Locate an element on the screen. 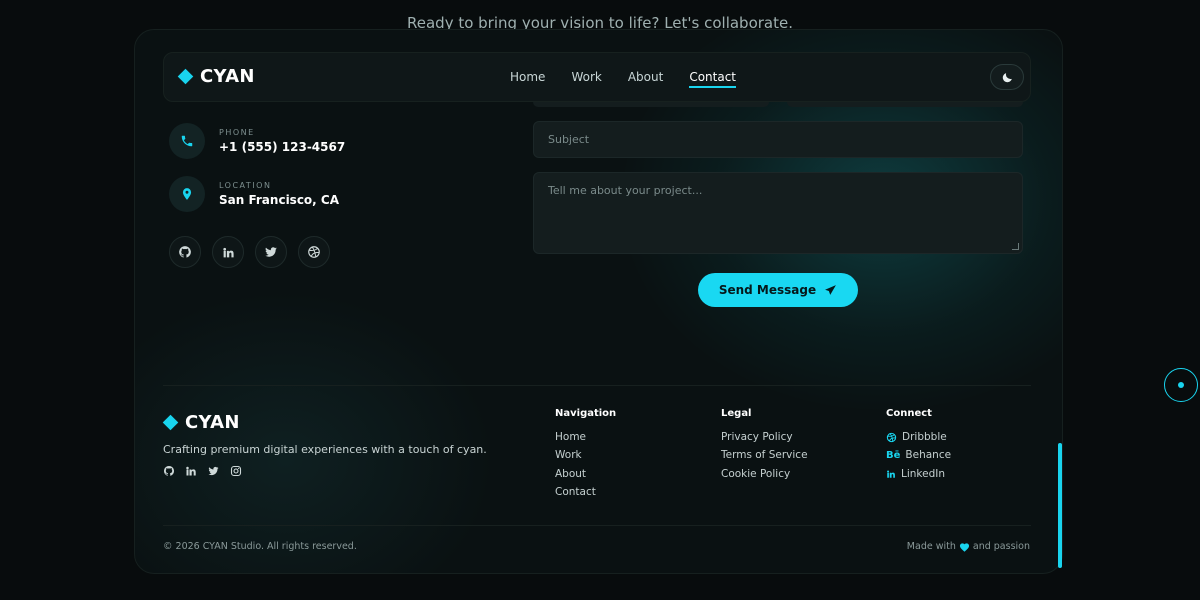 The height and width of the screenshot is (600, 1200). phone-label: PHONE is located at coordinates (237, 132).